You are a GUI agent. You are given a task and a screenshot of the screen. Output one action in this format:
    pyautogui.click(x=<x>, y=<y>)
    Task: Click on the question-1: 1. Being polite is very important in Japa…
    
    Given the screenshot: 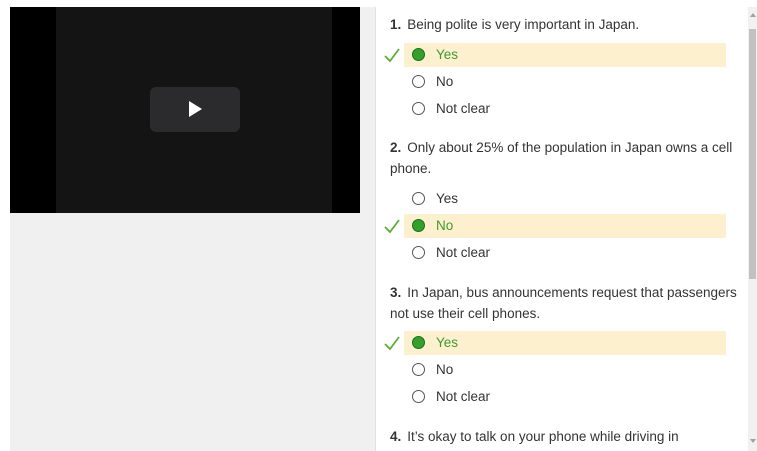 What is the action you would take?
    pyautogui.click(x=565, y=24)
    